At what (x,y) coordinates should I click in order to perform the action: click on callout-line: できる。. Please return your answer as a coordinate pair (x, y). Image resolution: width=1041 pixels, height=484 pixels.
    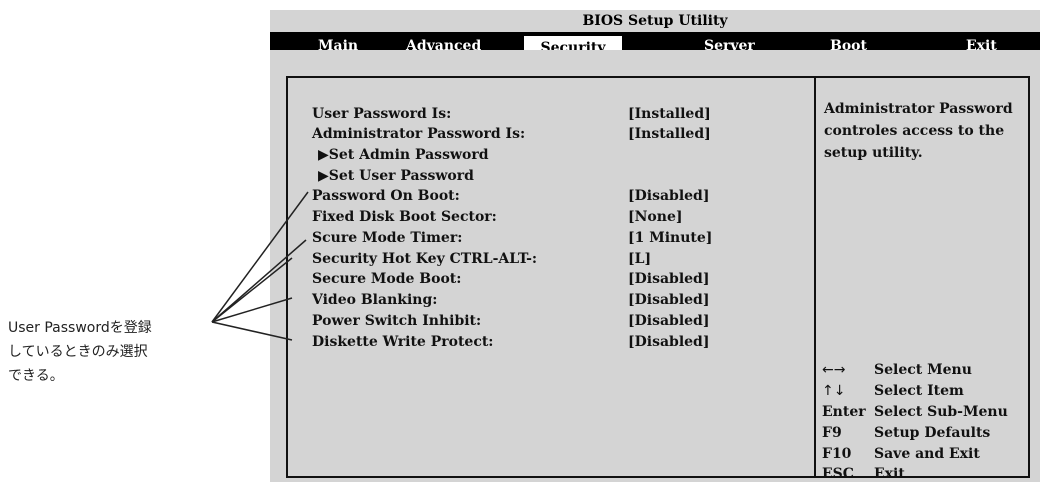
    Looking at the image, I should click on (36, 376).